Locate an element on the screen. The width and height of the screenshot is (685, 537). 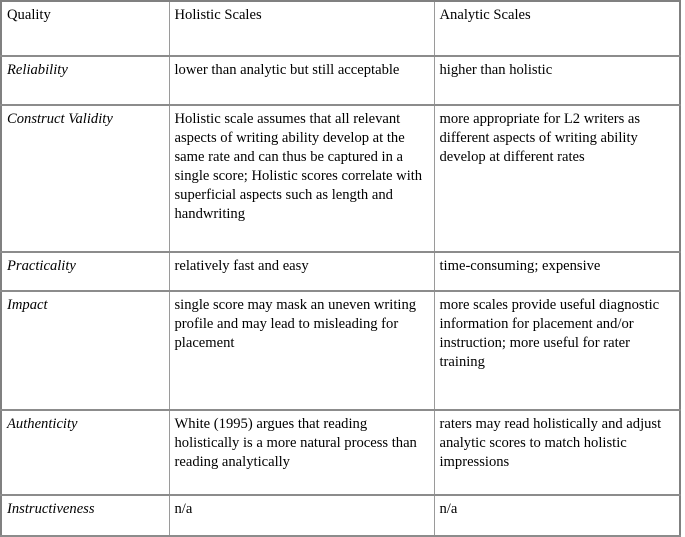
quality-label-instructiveness: Instructiveness is located at coordinates (85, 515).